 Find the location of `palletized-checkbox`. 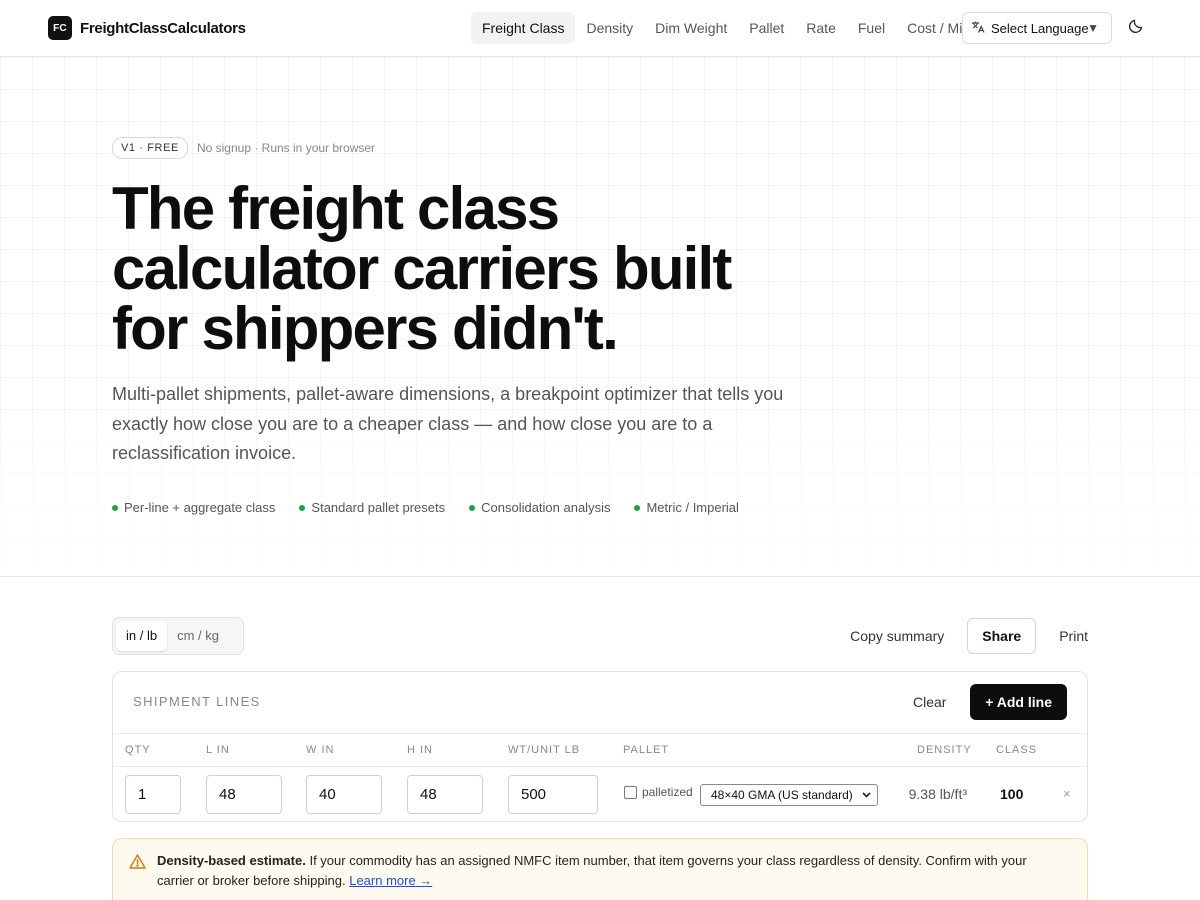

palletized-checkbox is located at coordinates (630, 792).